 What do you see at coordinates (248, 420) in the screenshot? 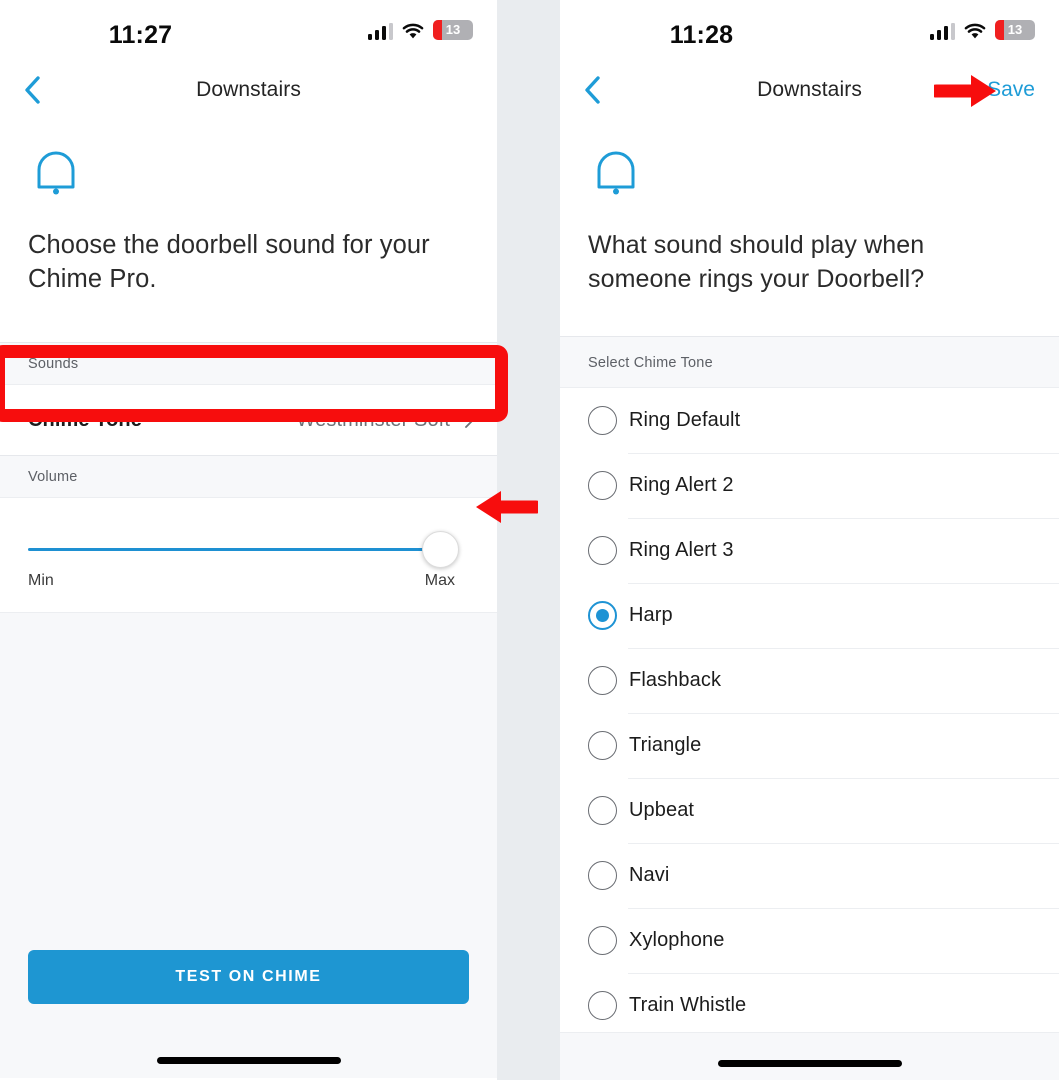
I see `chime-tone-row: Chime Tone Westminster Soft` at bounding box center [248, 420].